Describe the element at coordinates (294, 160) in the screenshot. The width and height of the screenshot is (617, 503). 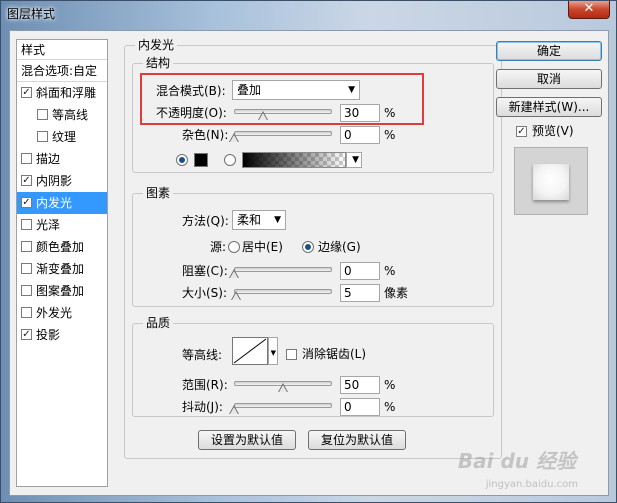
I see `gradient-picker` at that location.